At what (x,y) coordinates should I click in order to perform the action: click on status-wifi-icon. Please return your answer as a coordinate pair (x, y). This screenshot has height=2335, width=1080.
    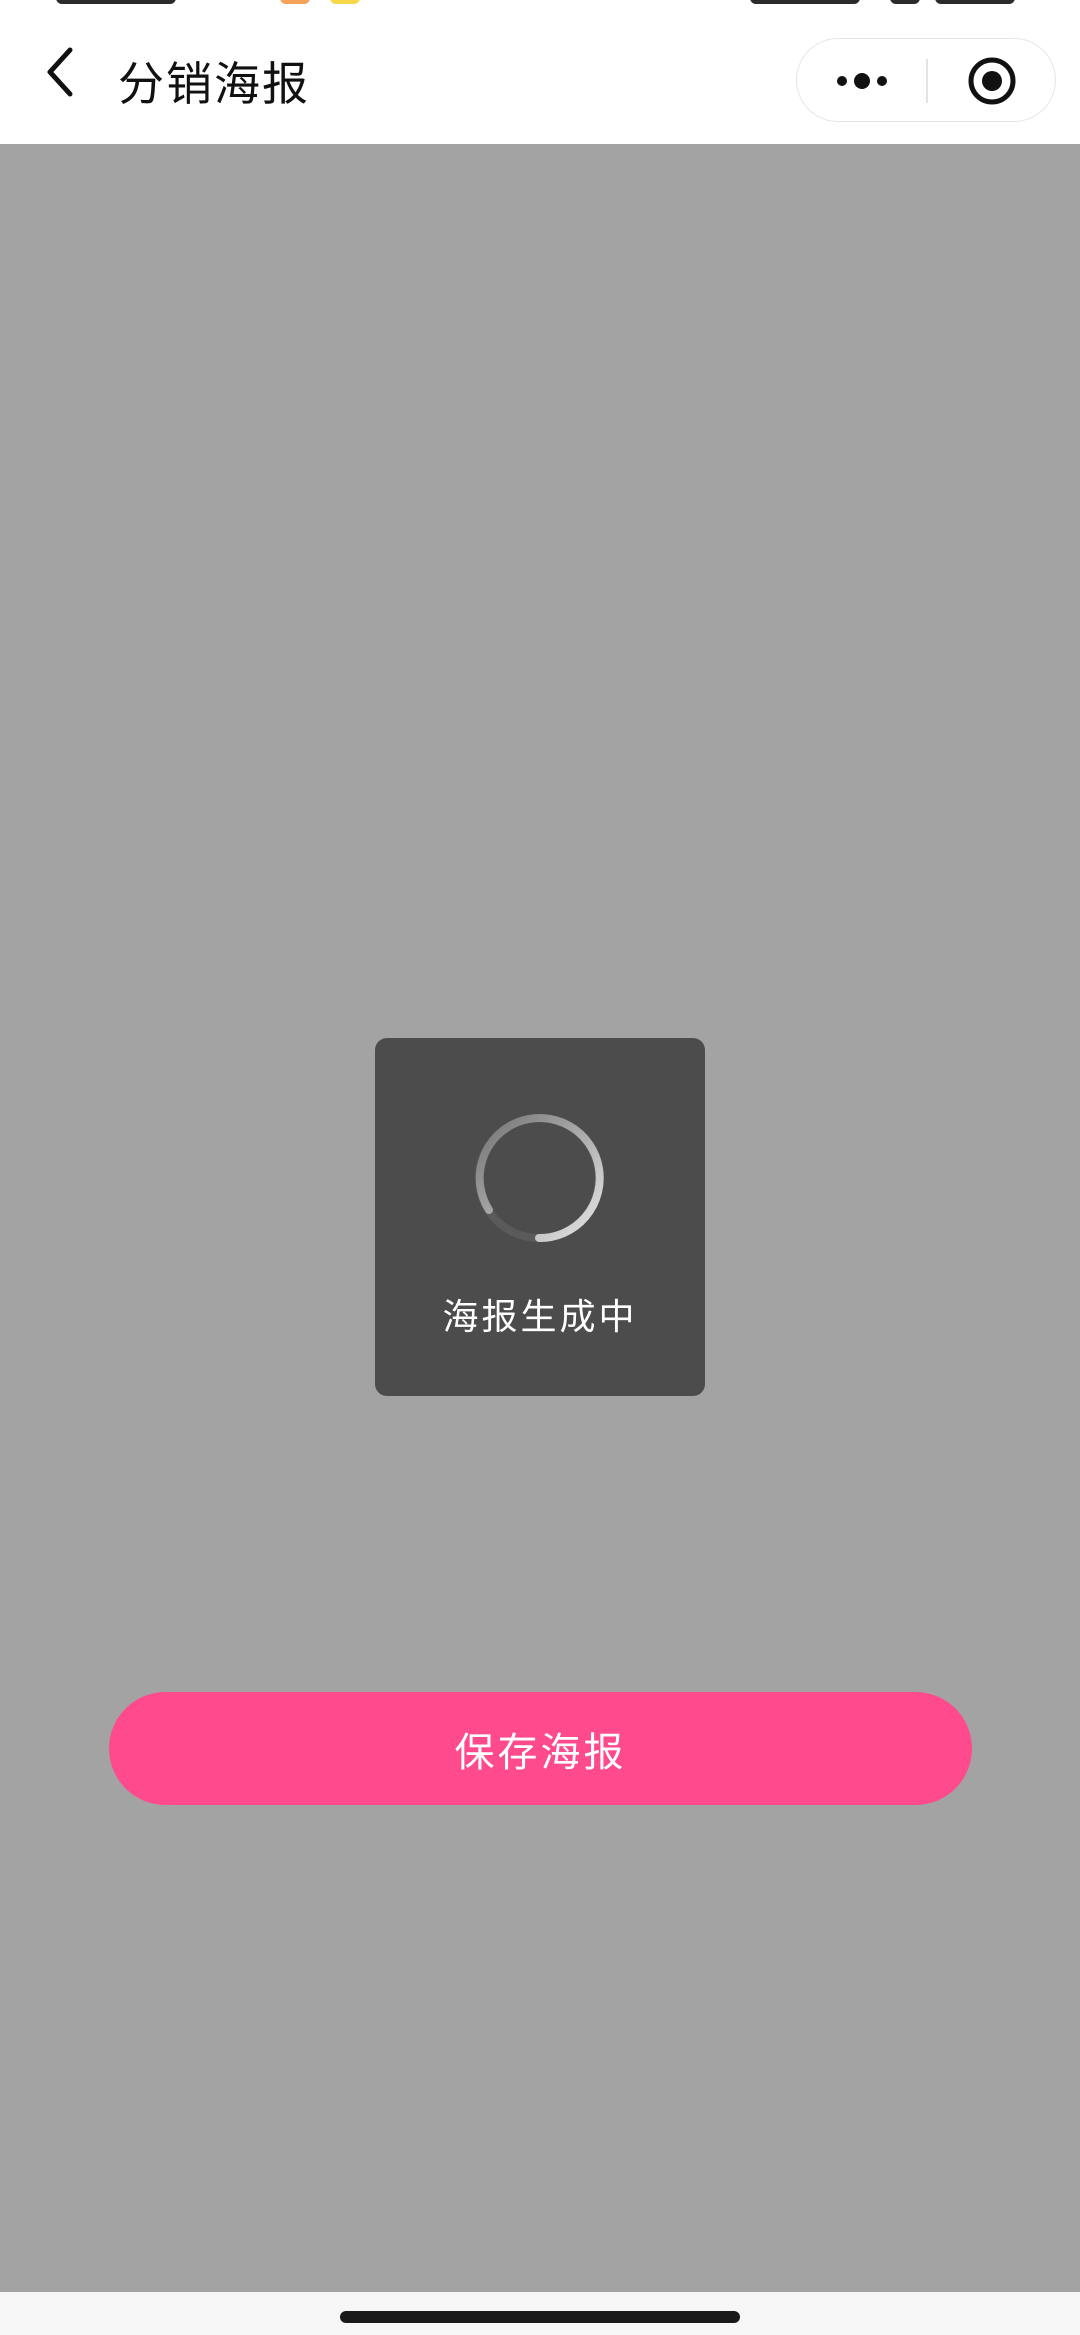
    Looking at the image, I should click on (905, 2).